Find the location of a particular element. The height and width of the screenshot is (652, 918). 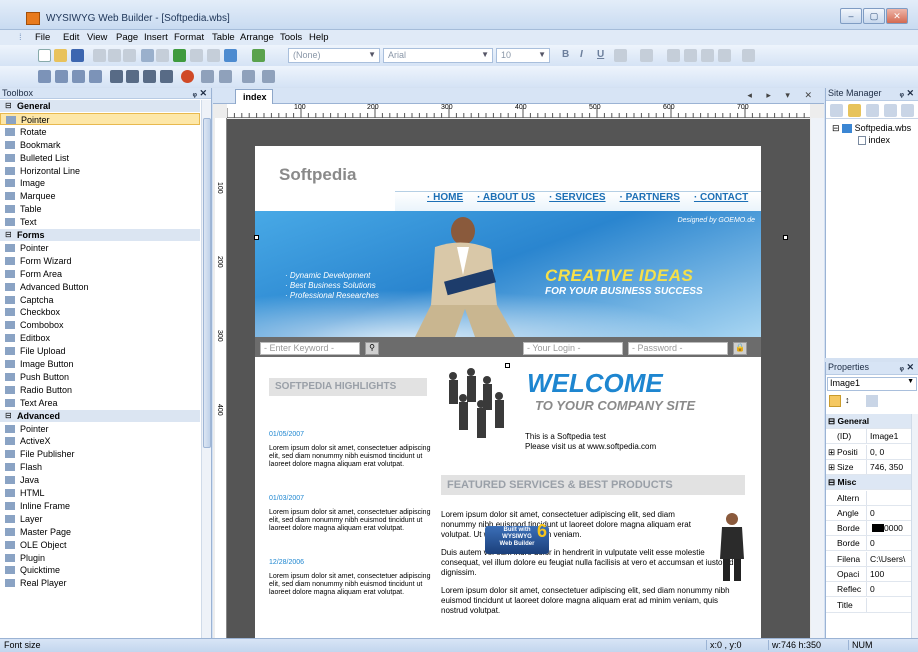

toolbox-item: Image is located at coordinates (100, 183).